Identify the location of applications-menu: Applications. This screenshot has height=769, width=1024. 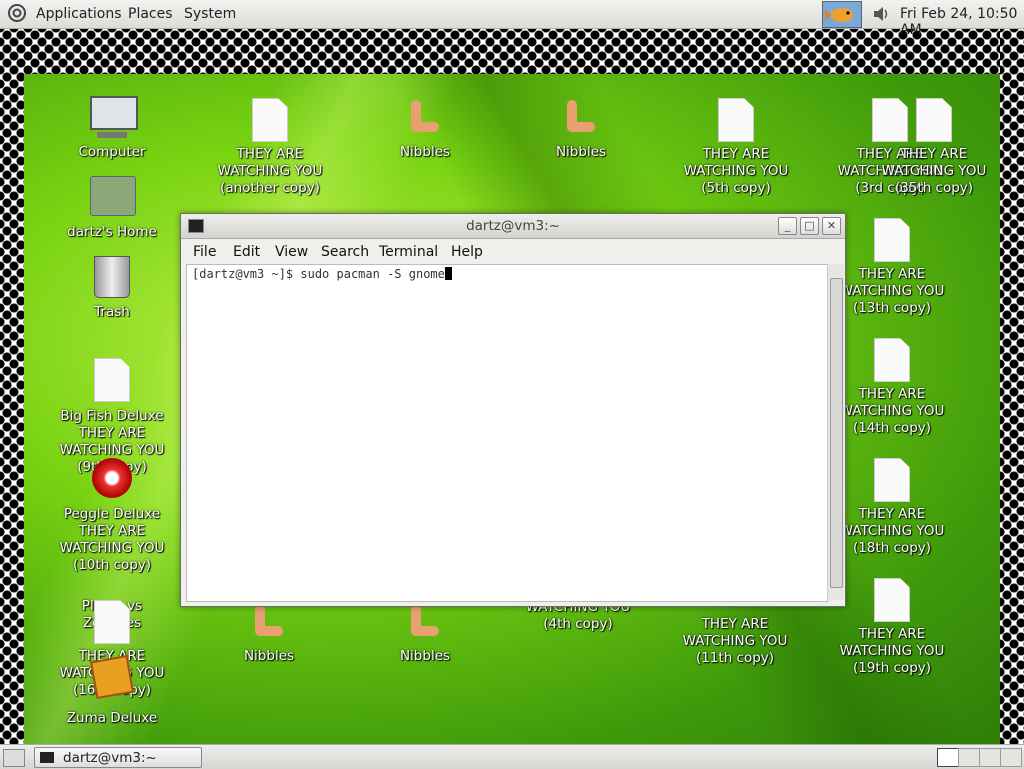
(79, 14).